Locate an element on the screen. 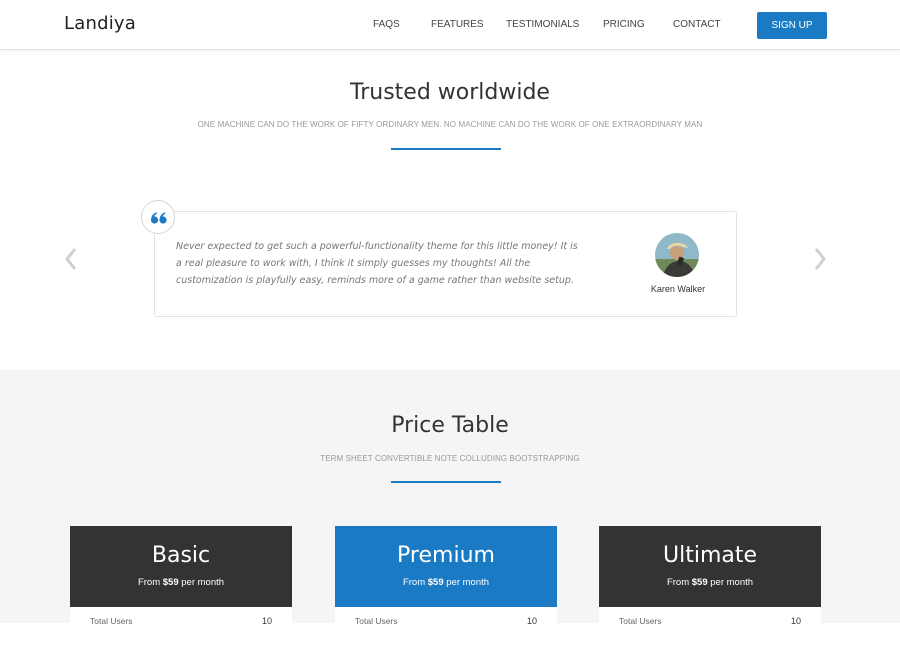 The image size is (900, 647). nav-pricing: PRICING is located at coordinates (624, 24).